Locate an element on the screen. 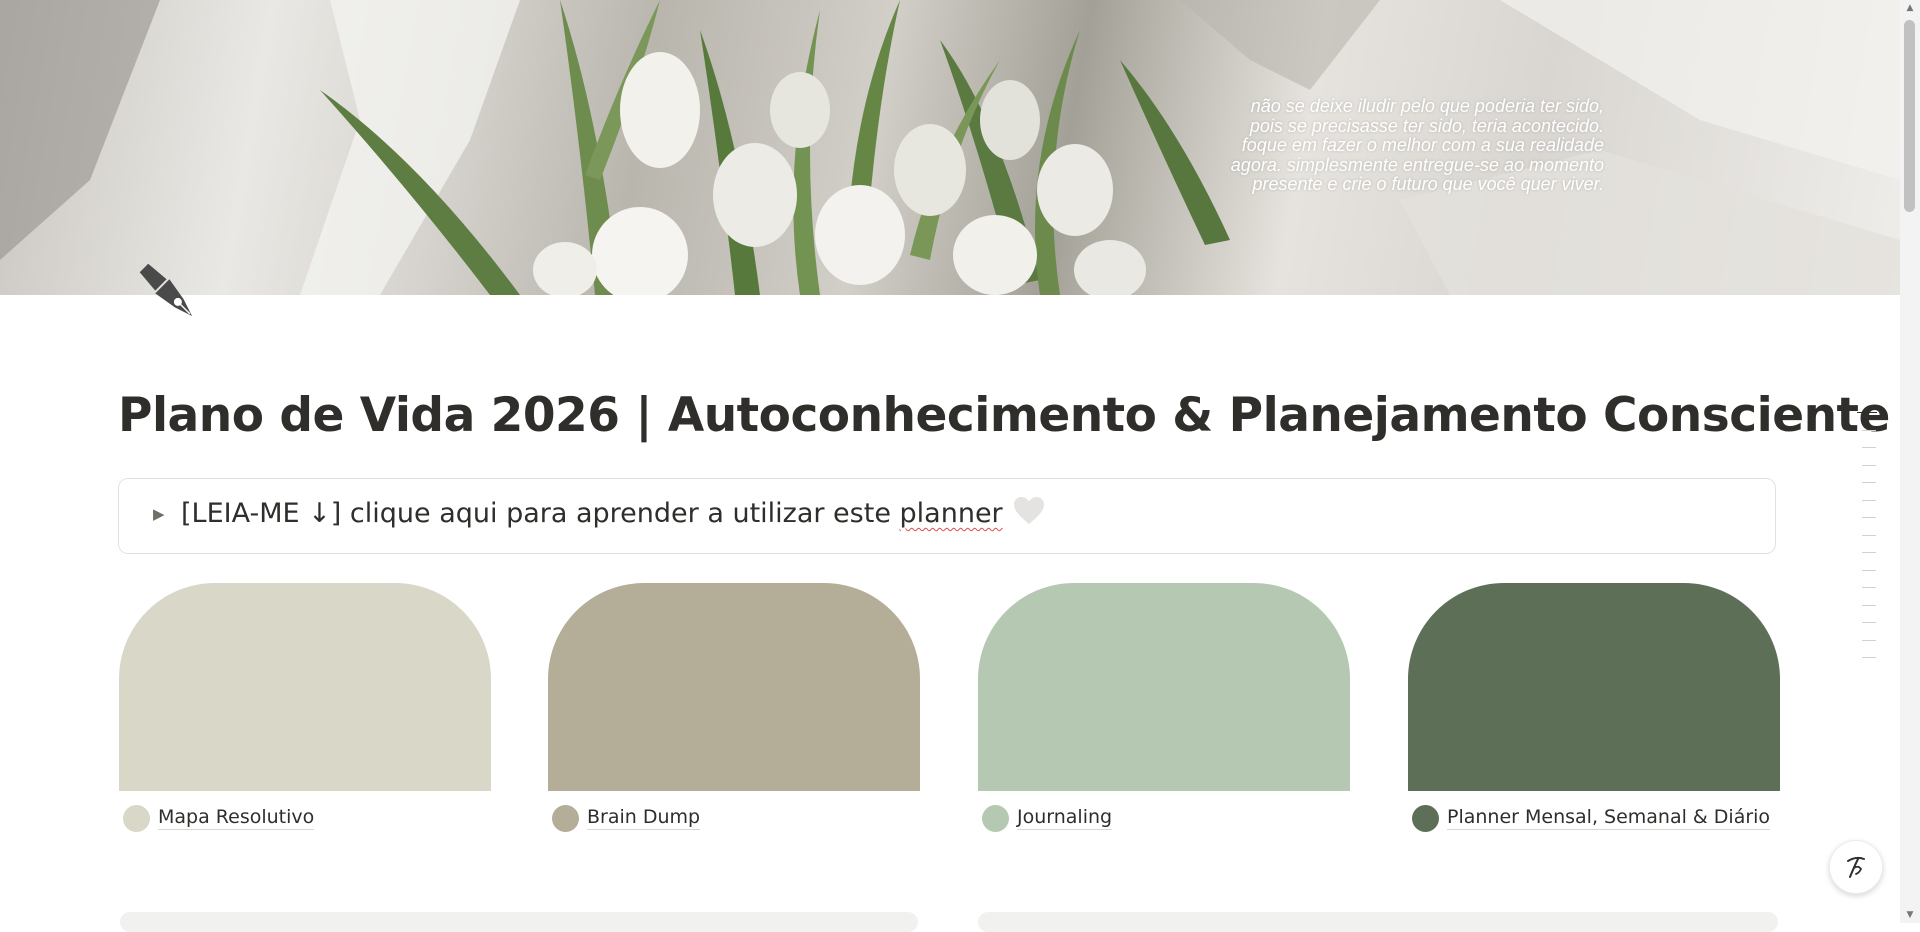  help-icon is located at coordinates (1856, 867).